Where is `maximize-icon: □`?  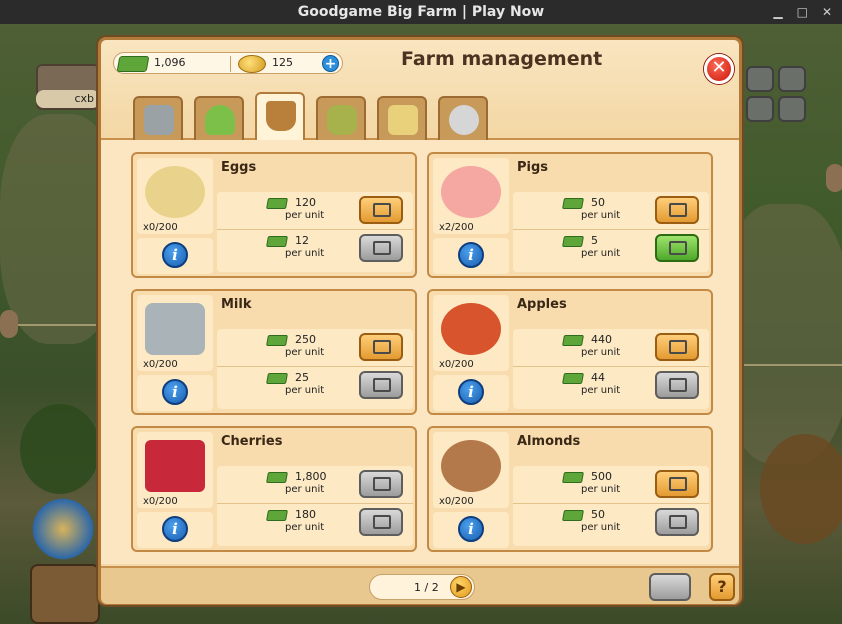 maximize-icon: □ is located at coordinates (802, 12).